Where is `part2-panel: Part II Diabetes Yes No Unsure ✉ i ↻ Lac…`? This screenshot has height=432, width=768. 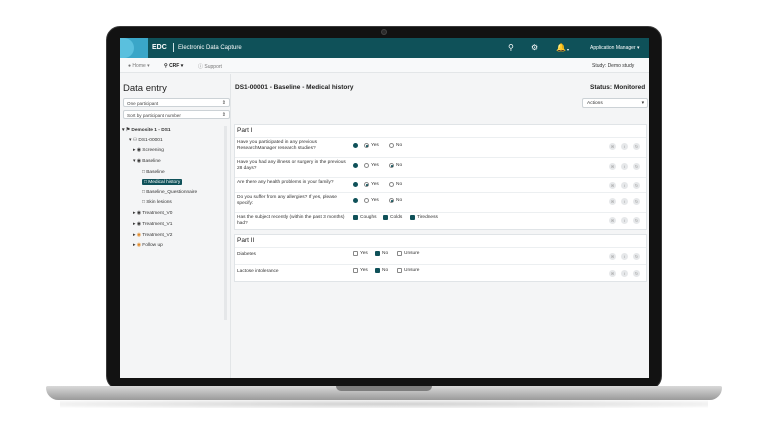 part2-panel: Part II Diabetes Yes No Unsure ✉ i ↻ Lac… is located at coordinates (440, 258).